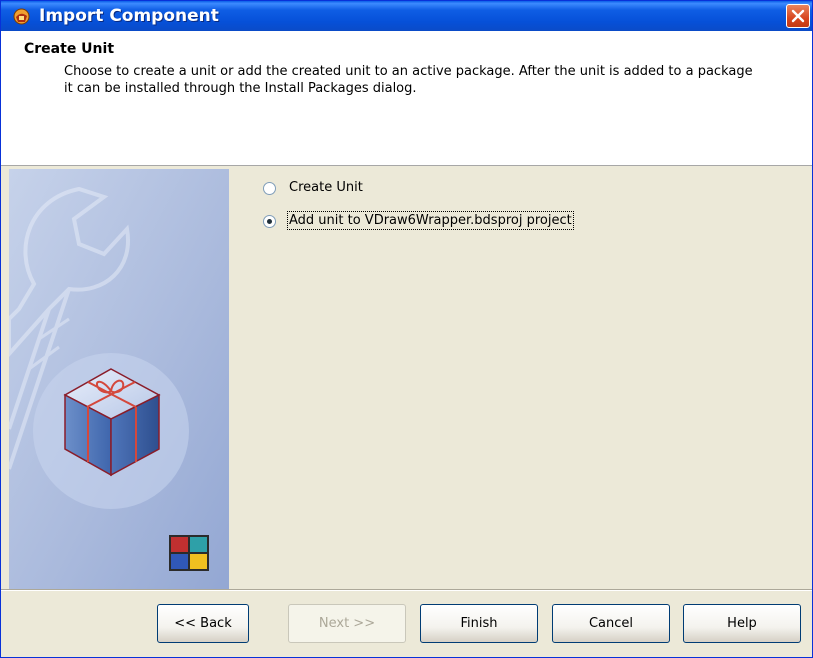 The image size is (813, 658). Describe the element at coordinates (479, 623) in the screenshot. I see `finish-button: Finish` at that location.